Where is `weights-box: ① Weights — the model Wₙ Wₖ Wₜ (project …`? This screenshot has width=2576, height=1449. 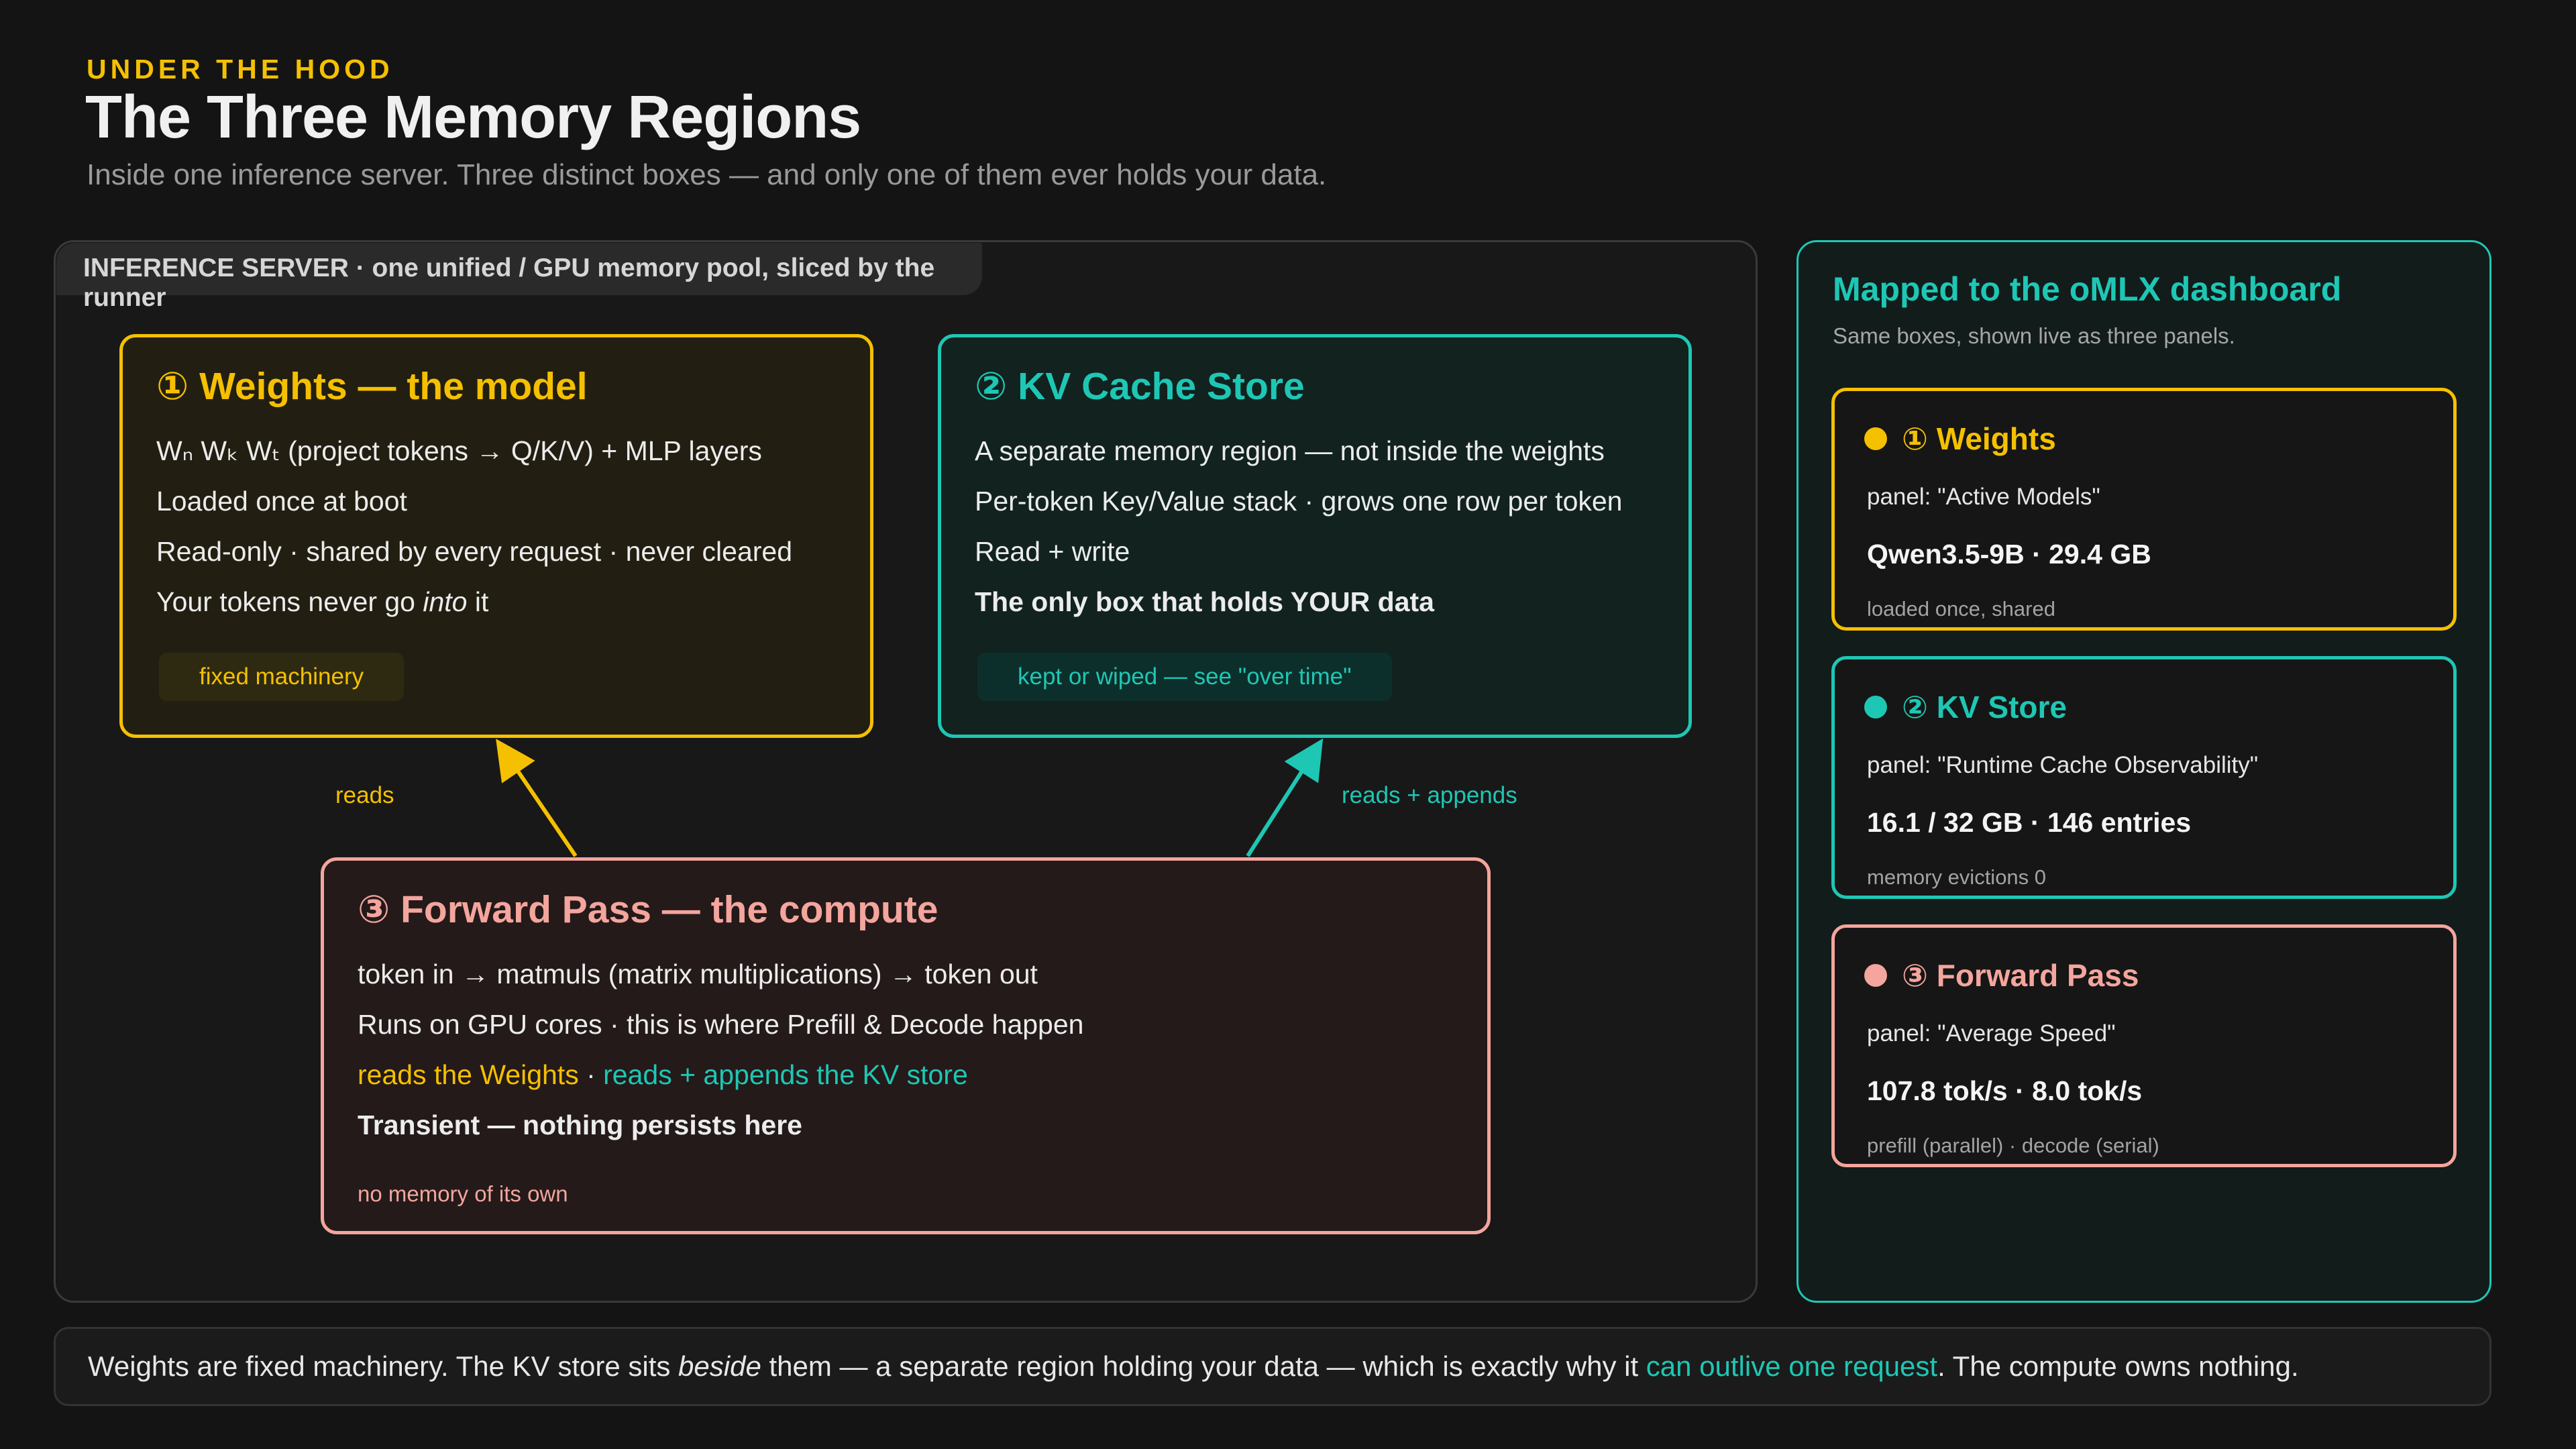
weights-box: ① Weights — the model Wₙ Wₖ Wₜ (project … is located at coordinates (496, 536).